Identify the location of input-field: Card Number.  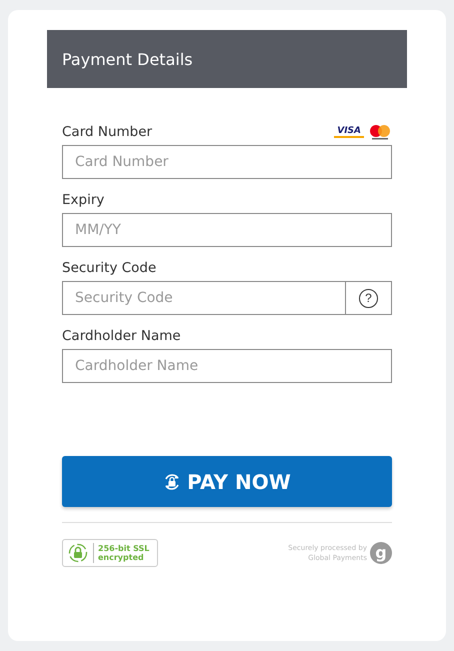
(227, 162).